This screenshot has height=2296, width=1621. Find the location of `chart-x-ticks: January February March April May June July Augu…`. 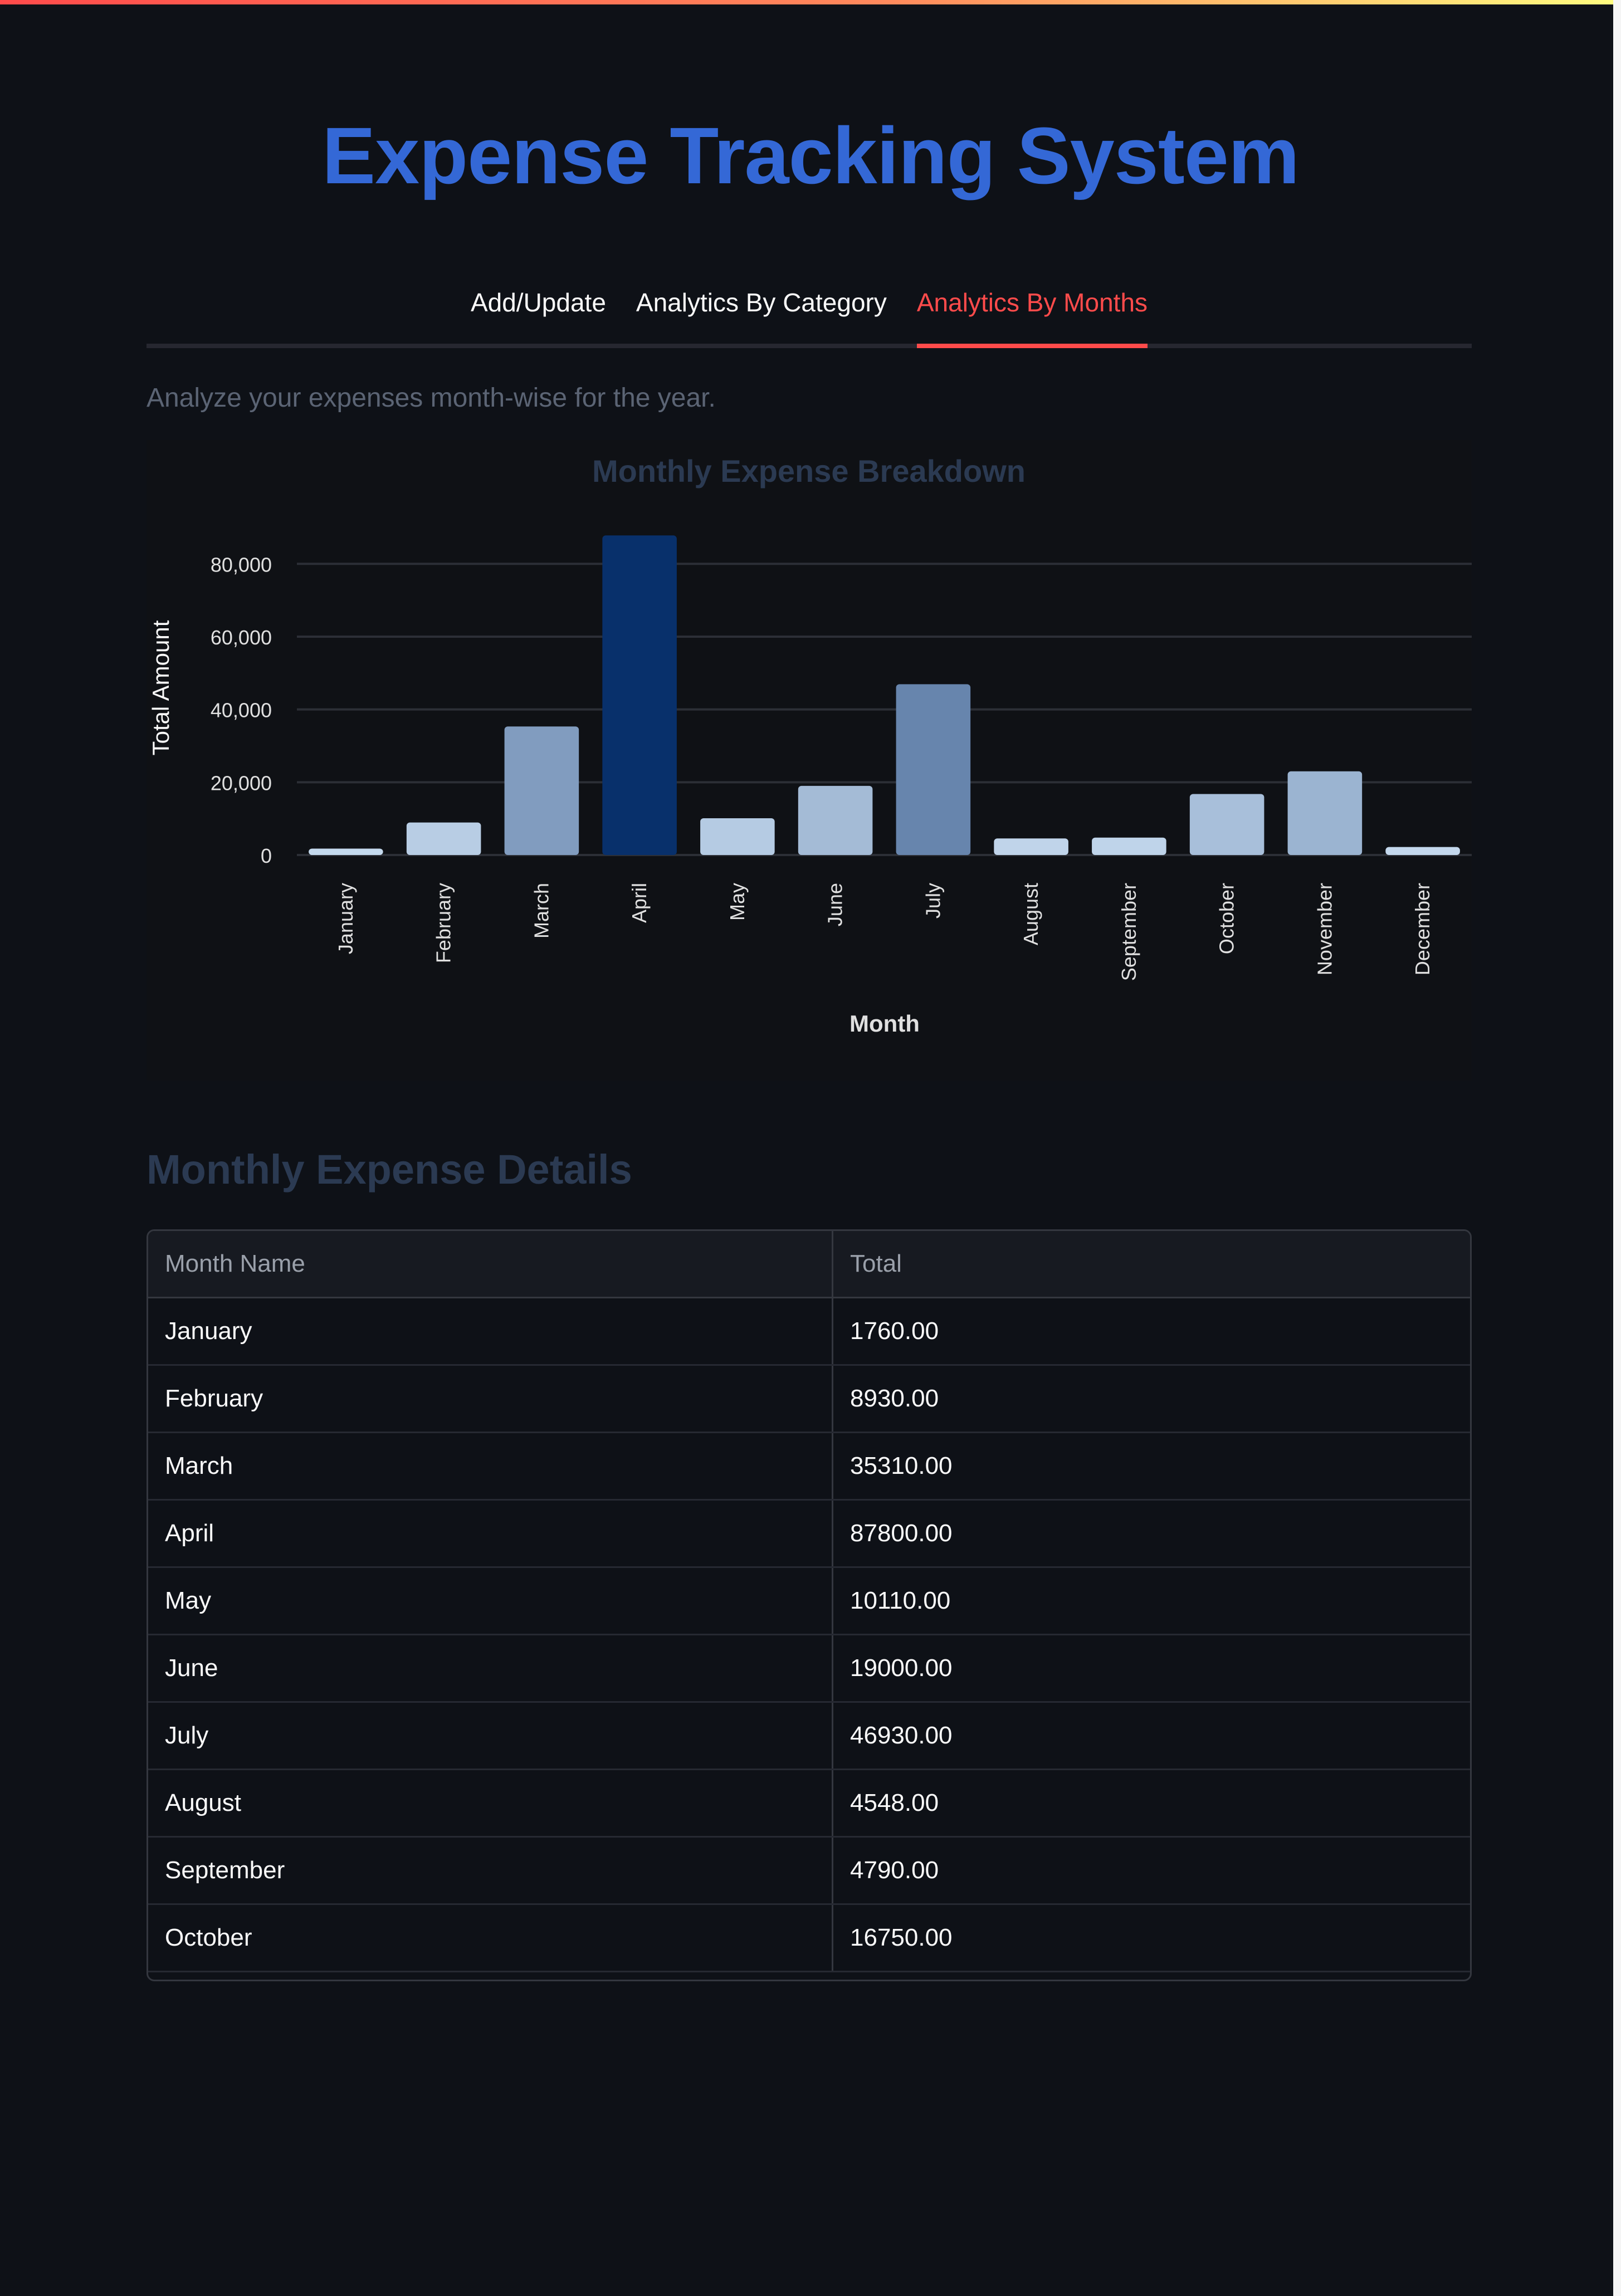

chart-x-ticks: January February March April May June July Augu… is located at coordinates (884, 932).